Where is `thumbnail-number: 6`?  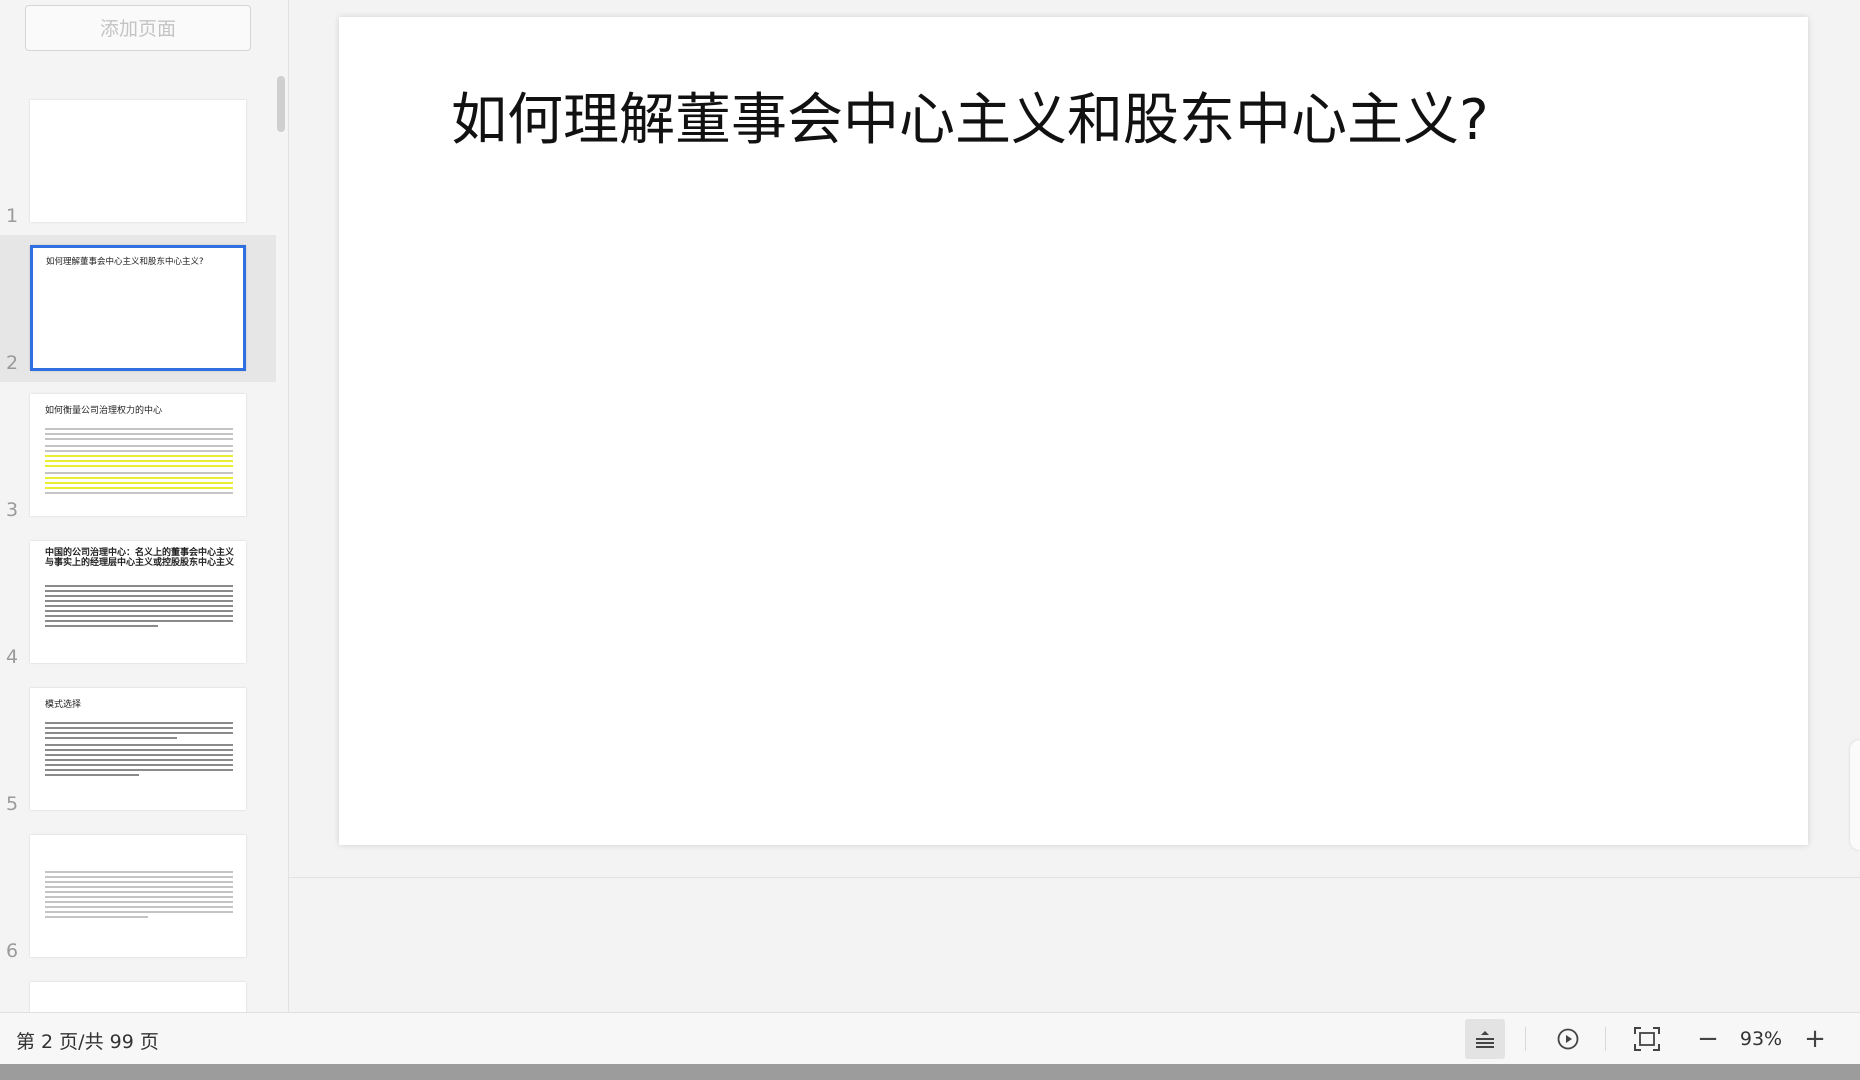
thumbnail-number: 6 is located at coordinates (12, 951).